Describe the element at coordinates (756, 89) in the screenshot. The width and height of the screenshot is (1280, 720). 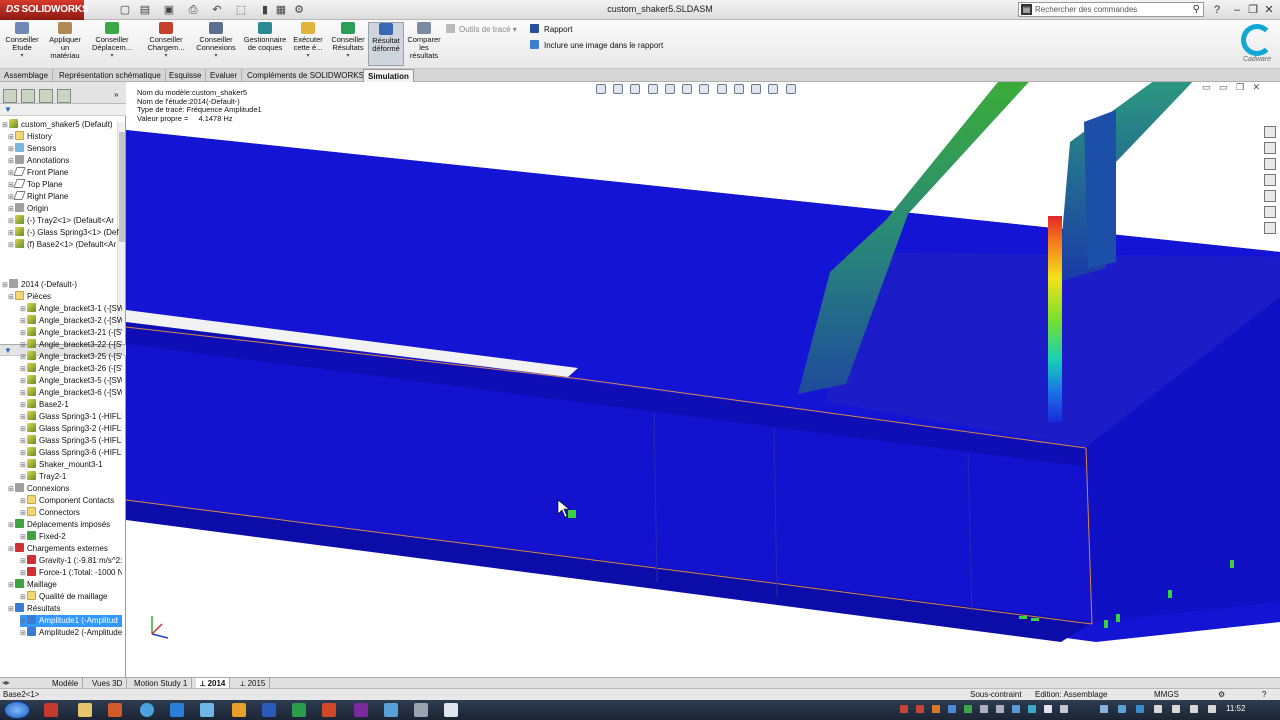
I see `apply-scene-icon` at that location.